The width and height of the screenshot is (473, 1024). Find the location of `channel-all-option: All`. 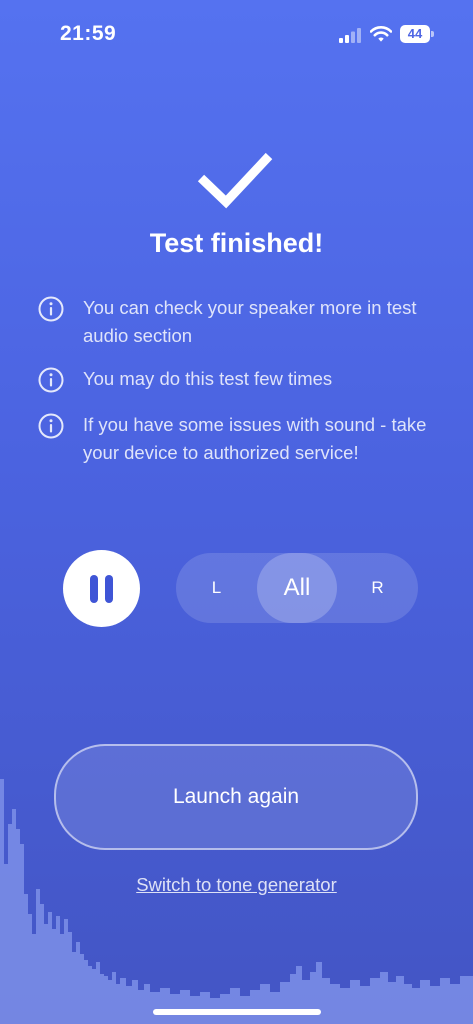

channel-all-option: All is located at coordinates (297, 588).